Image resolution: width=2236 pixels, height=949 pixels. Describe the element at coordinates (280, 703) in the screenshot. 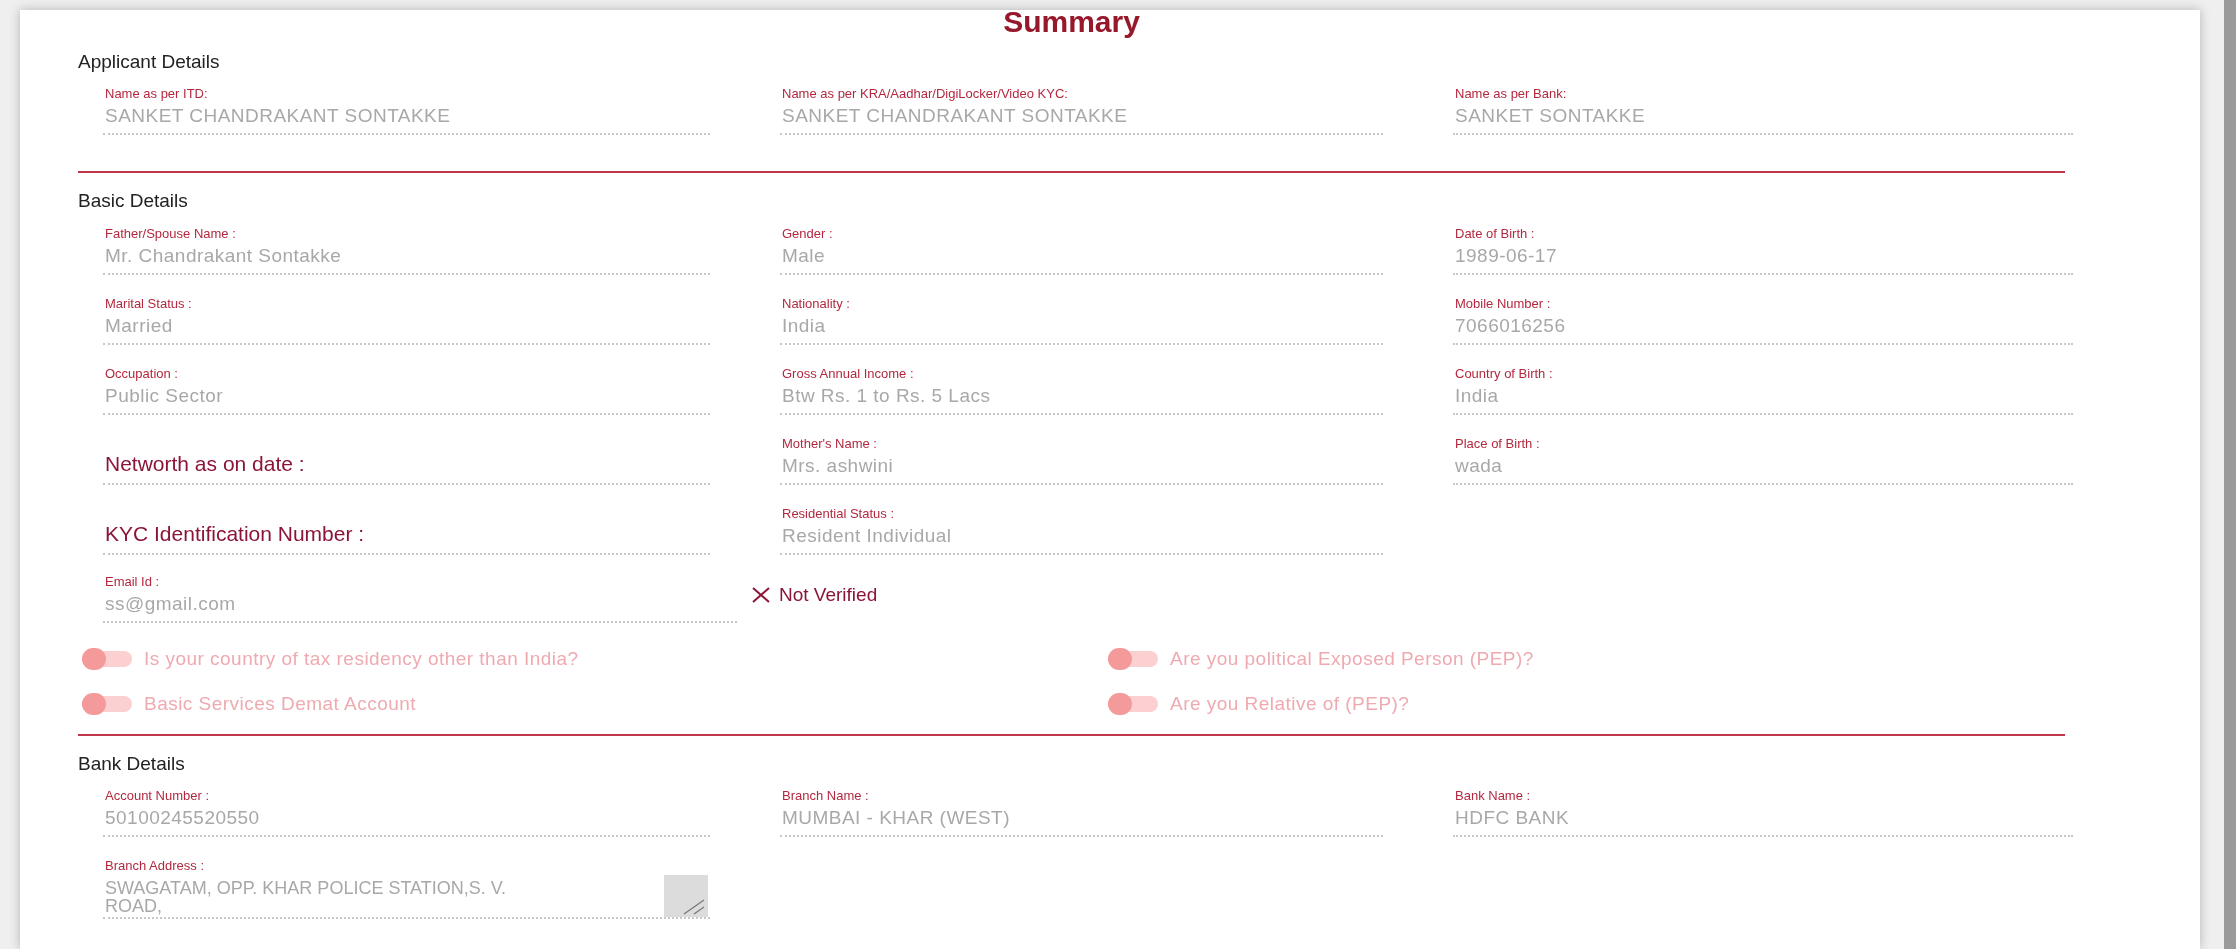

I see `toggle-label: Basic Services Demat Account` at that location.